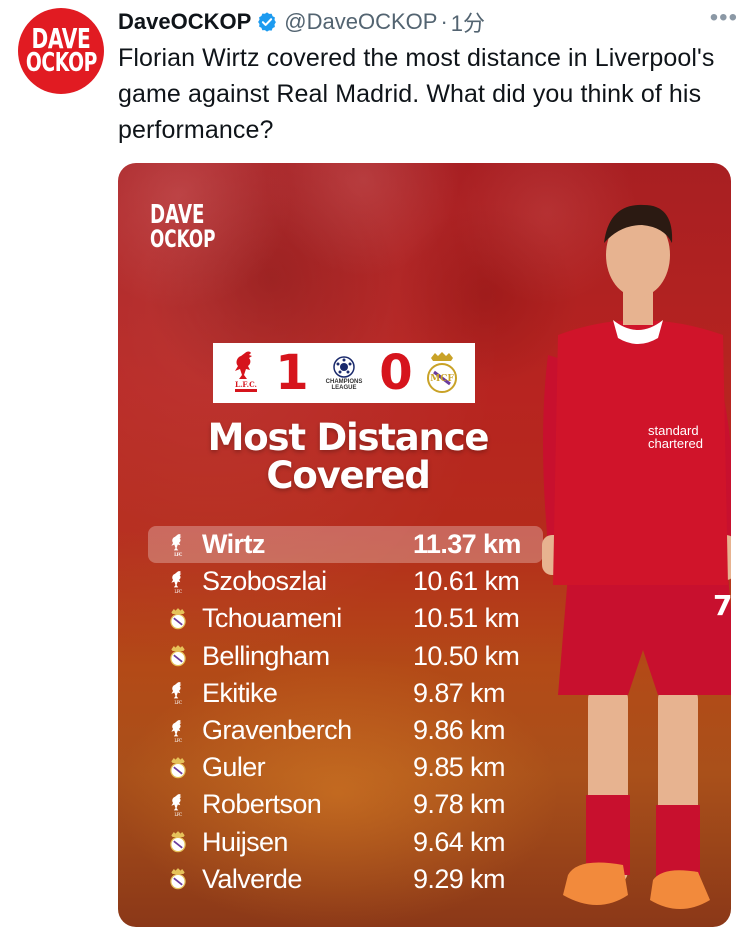  Describe the element at coordinates (272, 618) in the screenshot. I see `player-name: Tchouameni` at that location.